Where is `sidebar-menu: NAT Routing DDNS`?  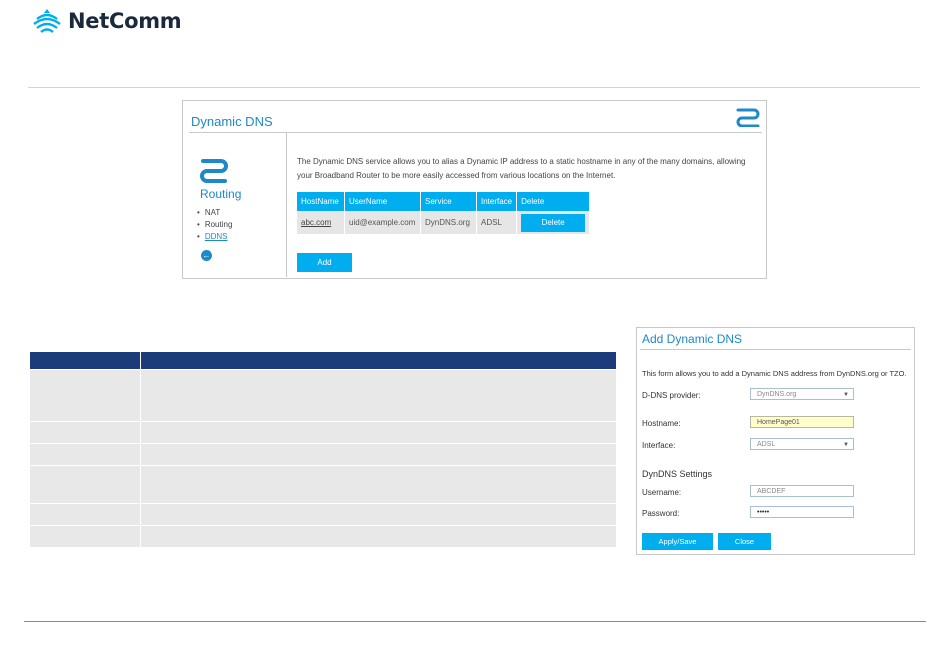 sidebar-menu: NAT Routing DDNS is located at coordinates (215, 225).